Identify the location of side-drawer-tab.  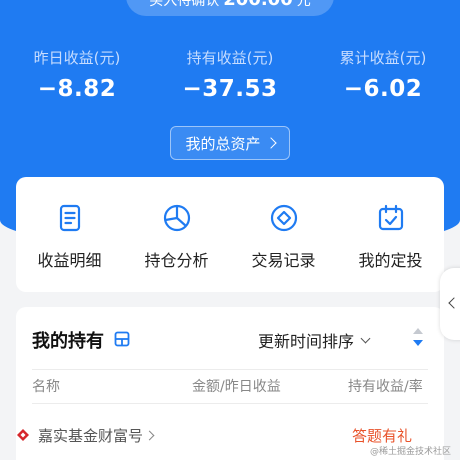
(450, 304).